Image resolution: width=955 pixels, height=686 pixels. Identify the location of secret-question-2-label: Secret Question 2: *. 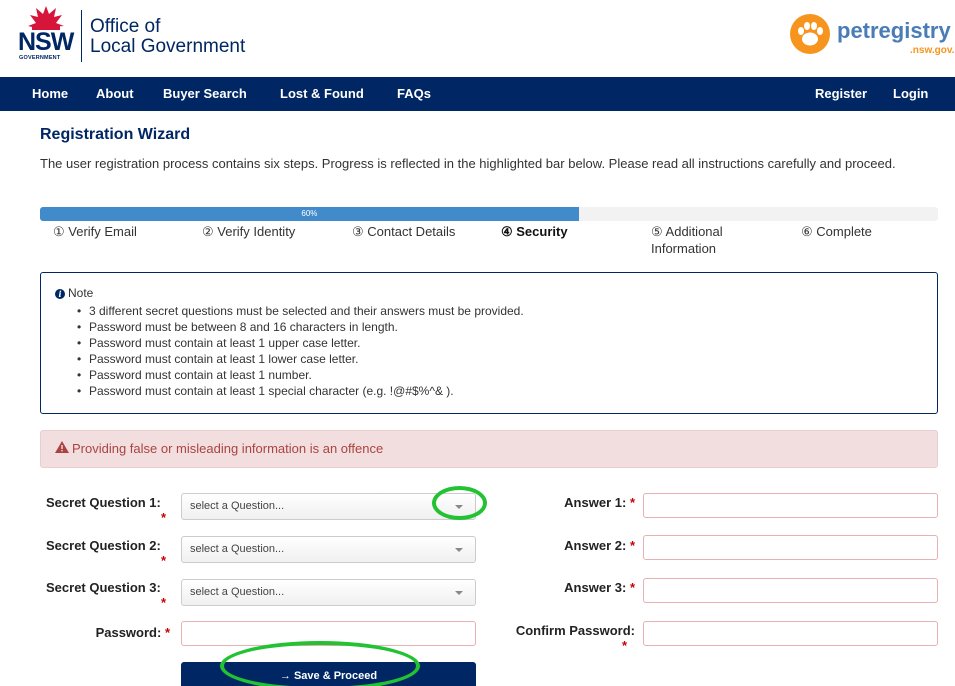
(107, 553).